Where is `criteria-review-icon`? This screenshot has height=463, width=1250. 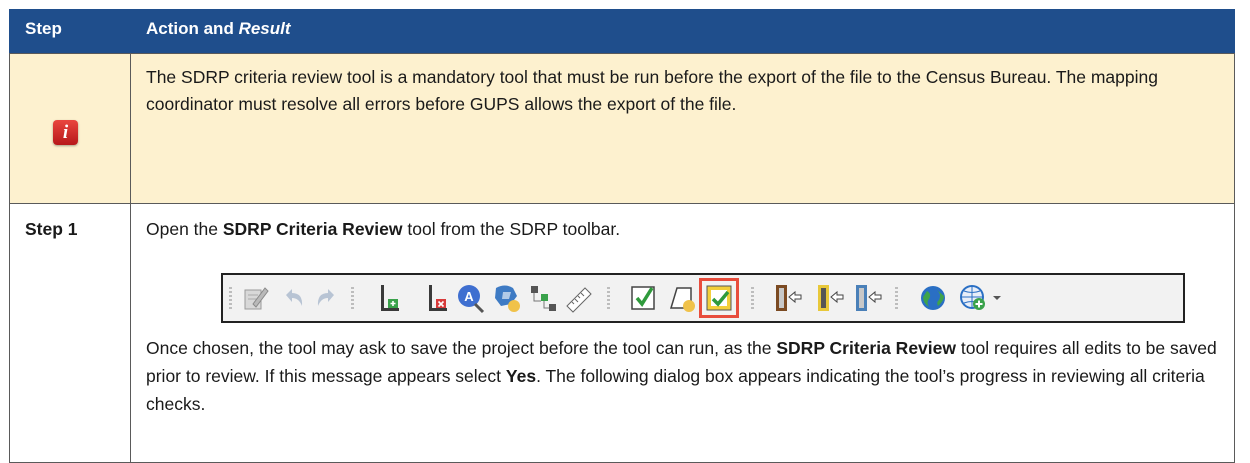
criteria-review-icon is located at coordinates (719, 298).